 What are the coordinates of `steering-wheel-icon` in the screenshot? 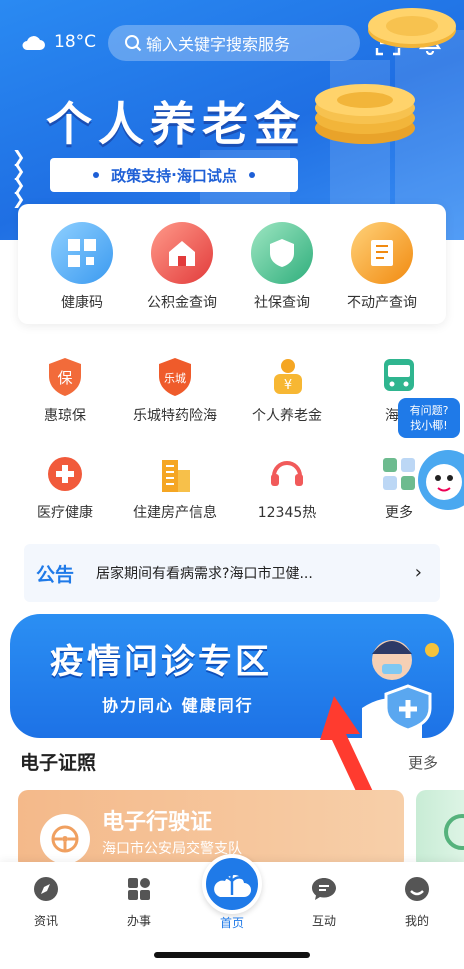 It's located at (65, 839).